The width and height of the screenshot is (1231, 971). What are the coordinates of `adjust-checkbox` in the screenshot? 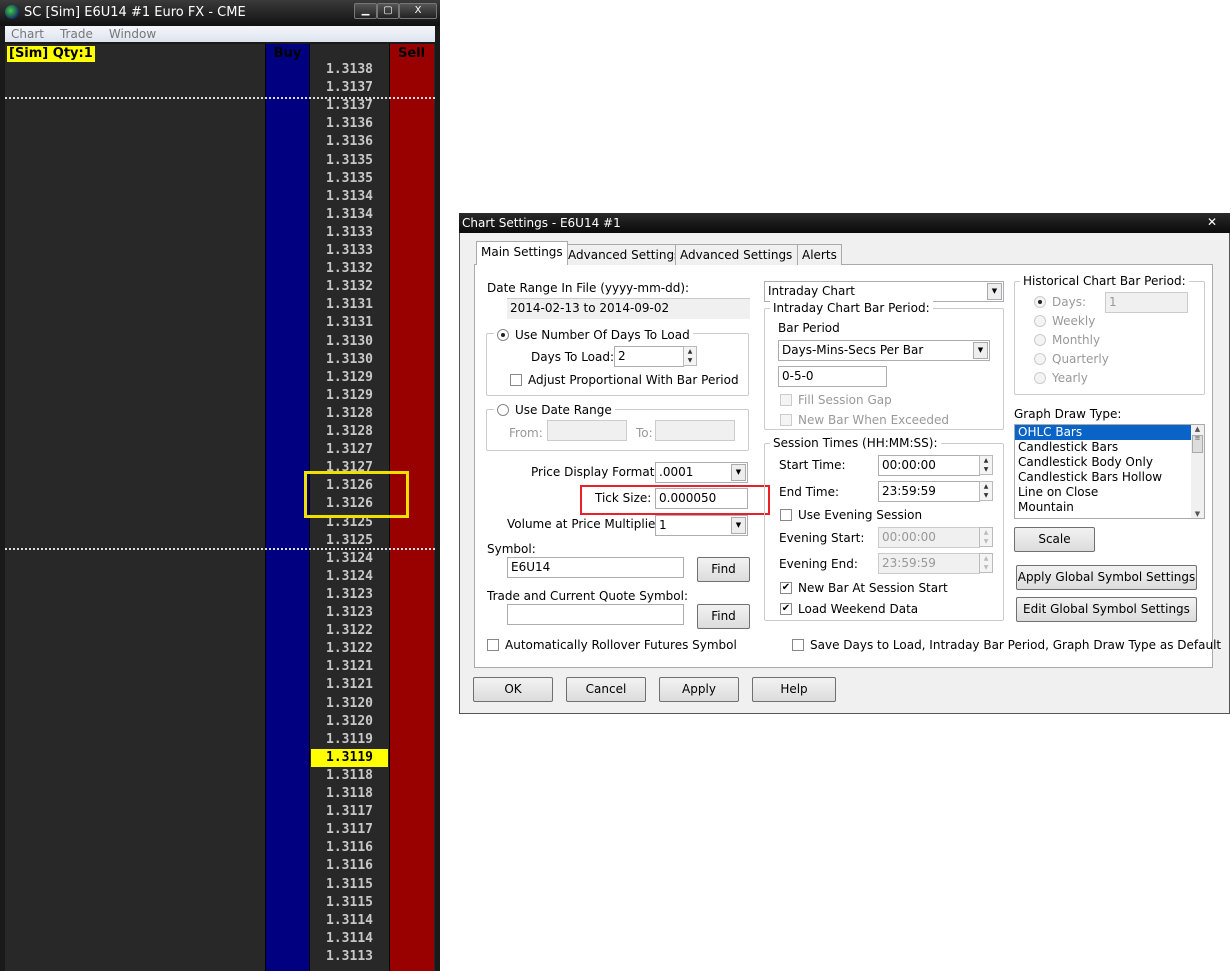 It's located at (516, 380).